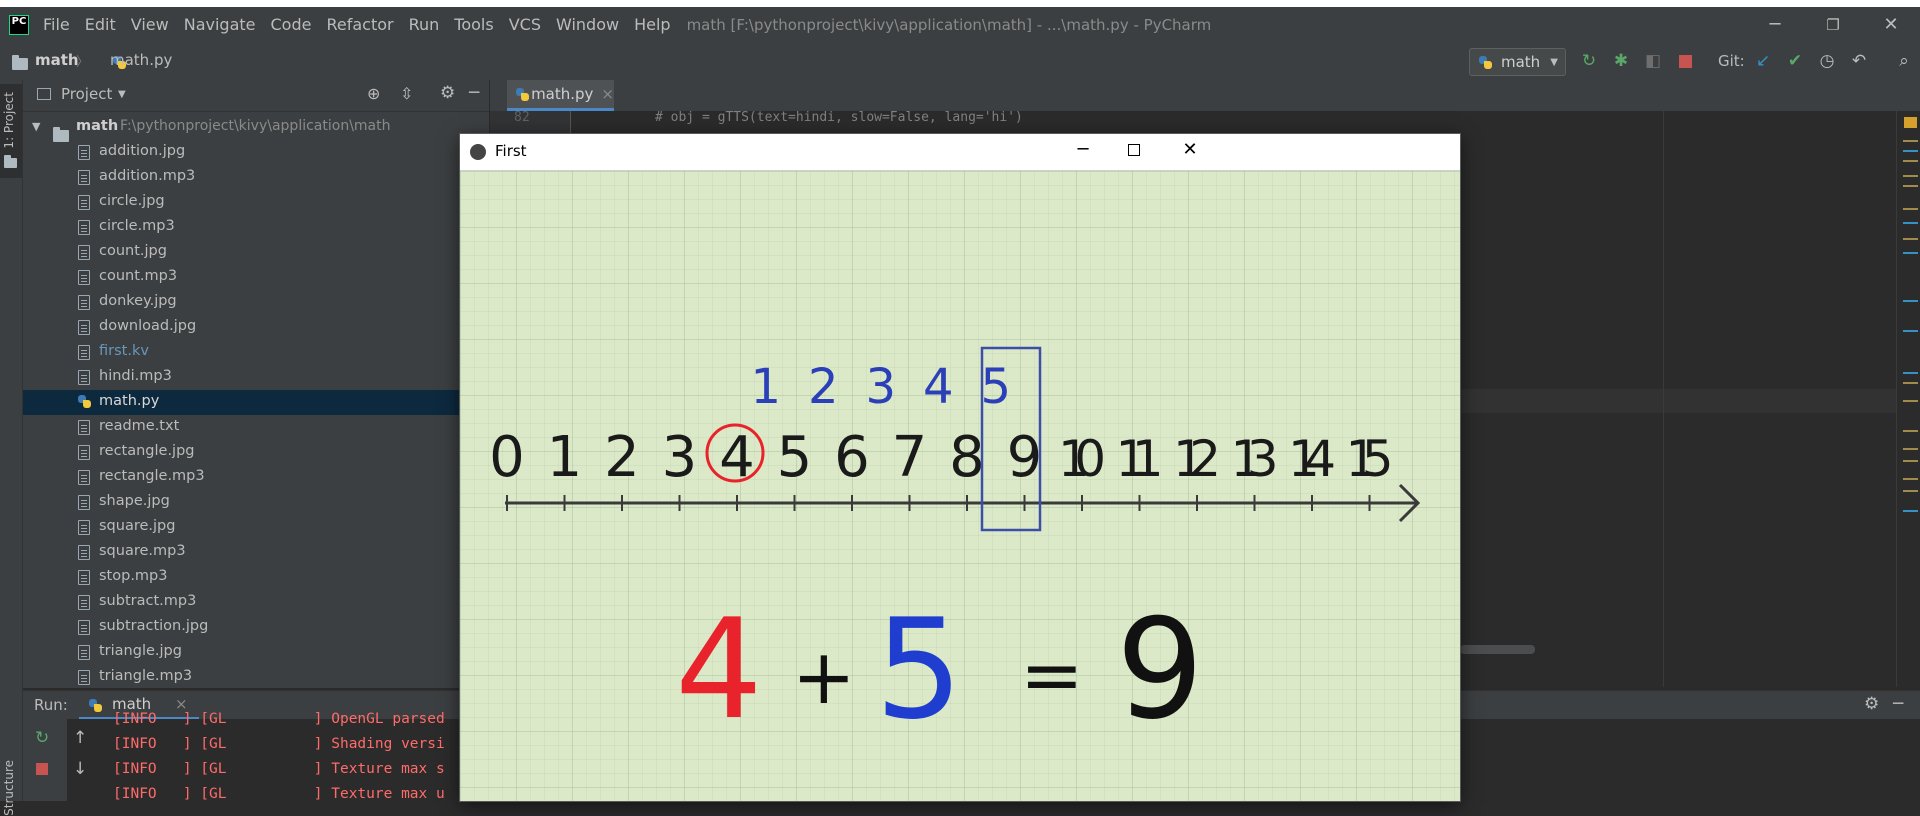  What do you see at coordinates (1859, 61) in the screenshot?
I see `git-rollback-icon: ↶` at bounding box center [1859, 61].